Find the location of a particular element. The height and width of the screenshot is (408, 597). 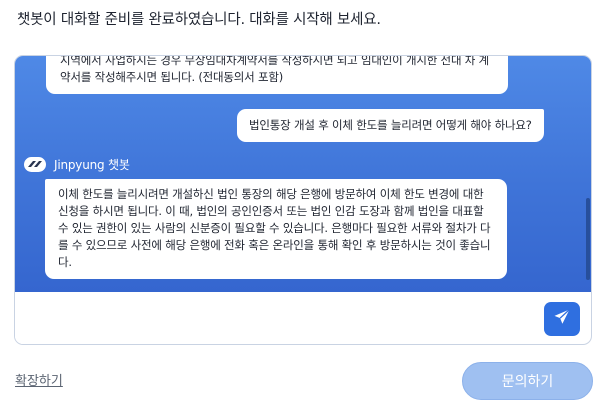

expand-link: 확장하기 is located at coordinates (39, 379).